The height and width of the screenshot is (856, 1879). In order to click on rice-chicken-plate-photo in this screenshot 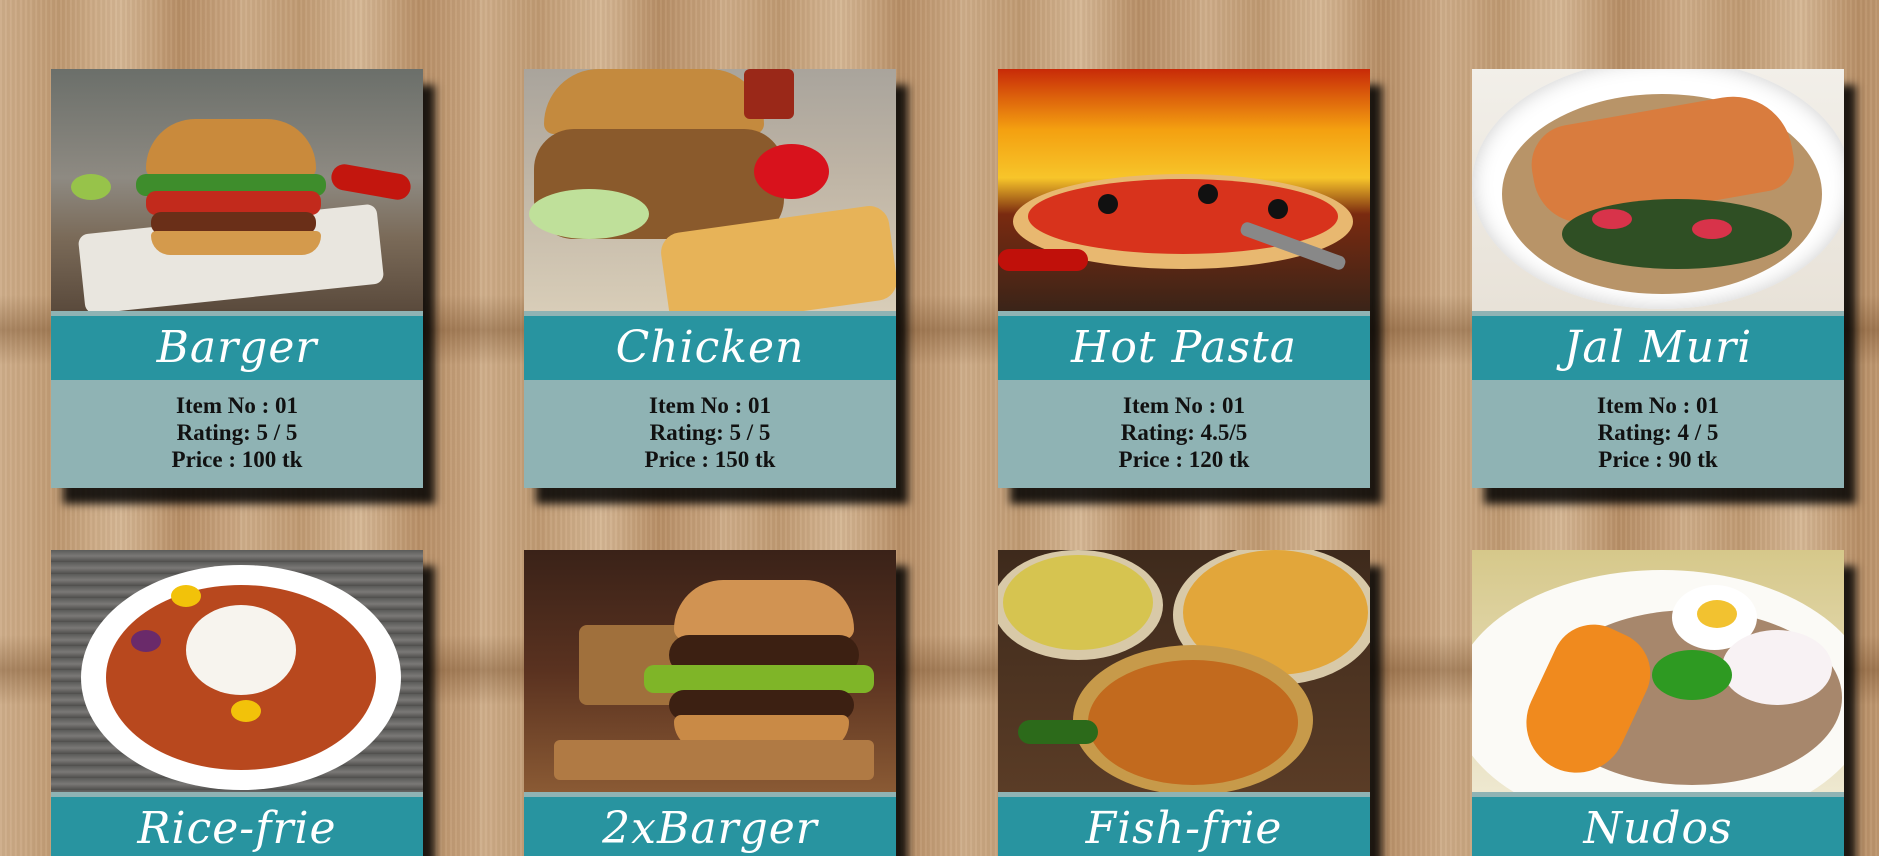, I will do `click(237, 671)`.